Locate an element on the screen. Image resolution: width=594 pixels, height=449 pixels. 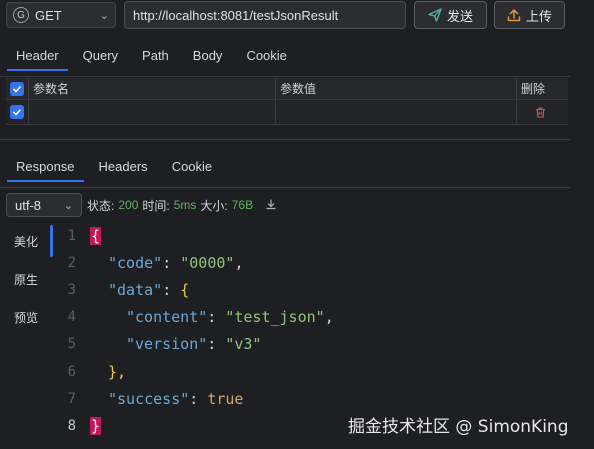
code-line: 7 "success": true is located at coordinates (325, 398).